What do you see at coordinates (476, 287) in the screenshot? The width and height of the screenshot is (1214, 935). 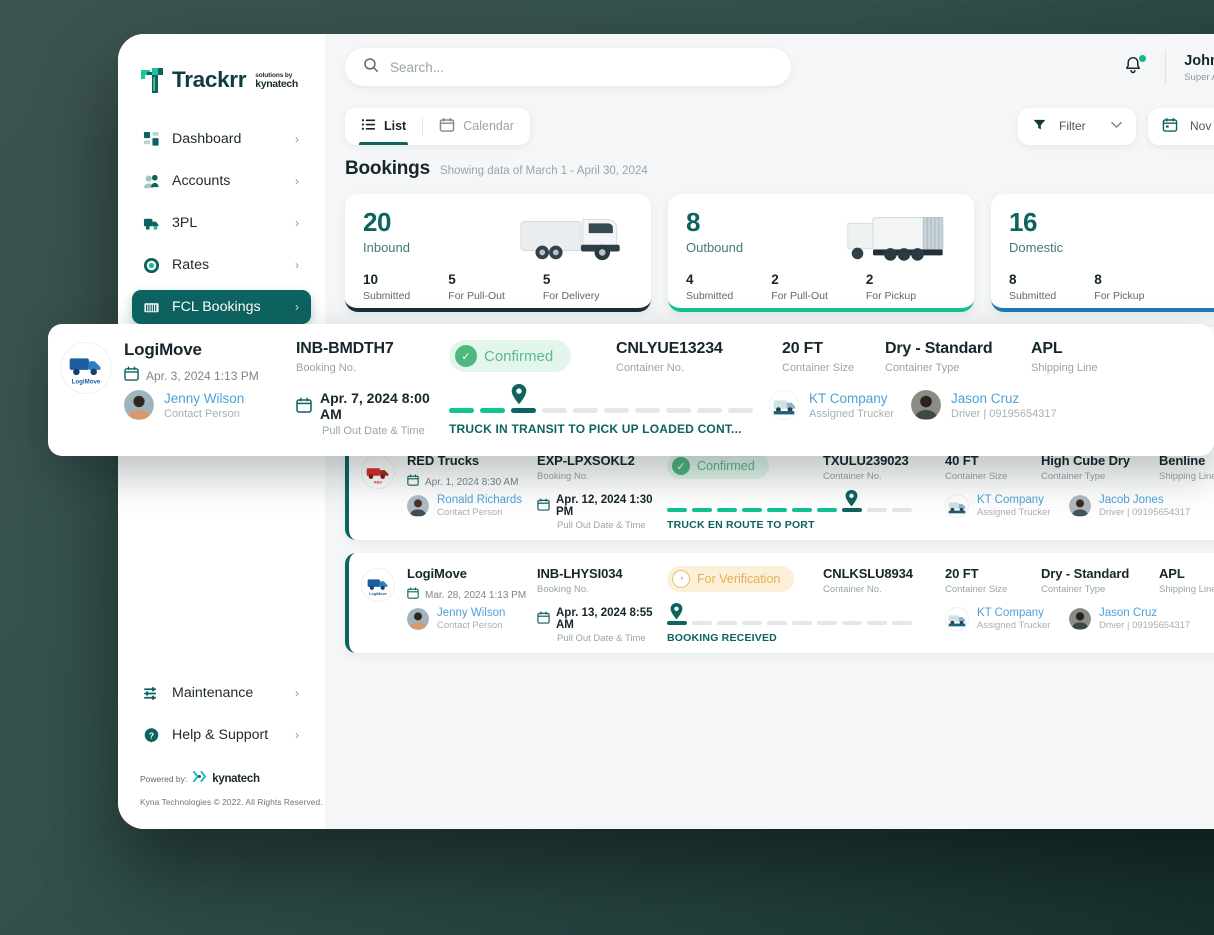 I see `stat-item: 5 For Pull-Out` at bounding box center [476, 287].